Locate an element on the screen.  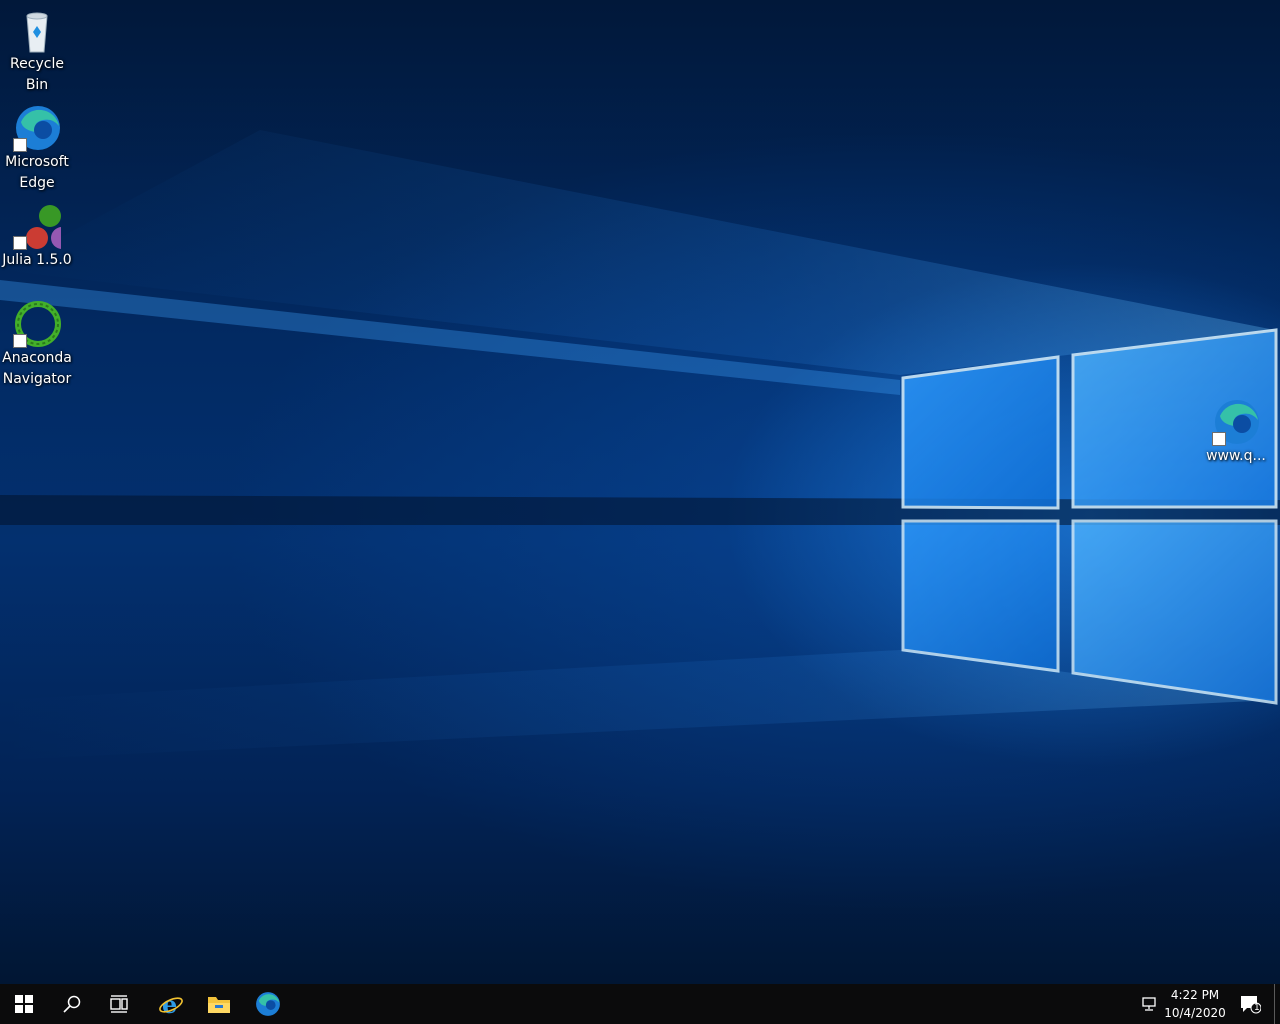
julia-icon is located at coordinates (43, 226).